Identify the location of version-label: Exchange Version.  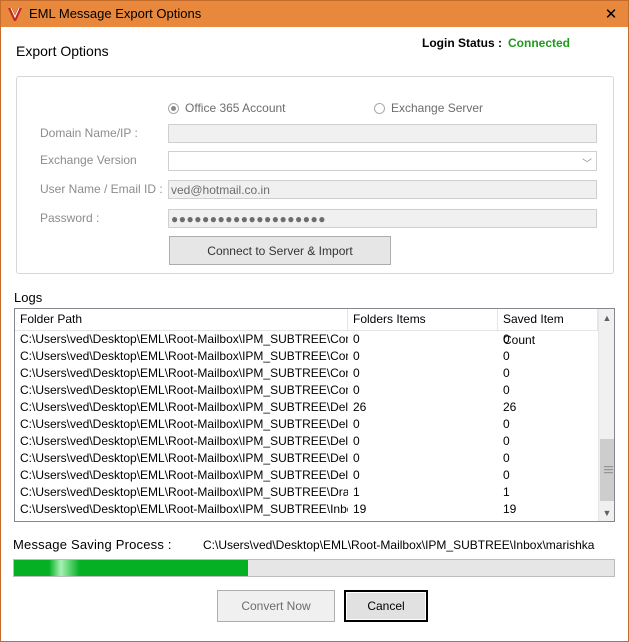
(88, 160).